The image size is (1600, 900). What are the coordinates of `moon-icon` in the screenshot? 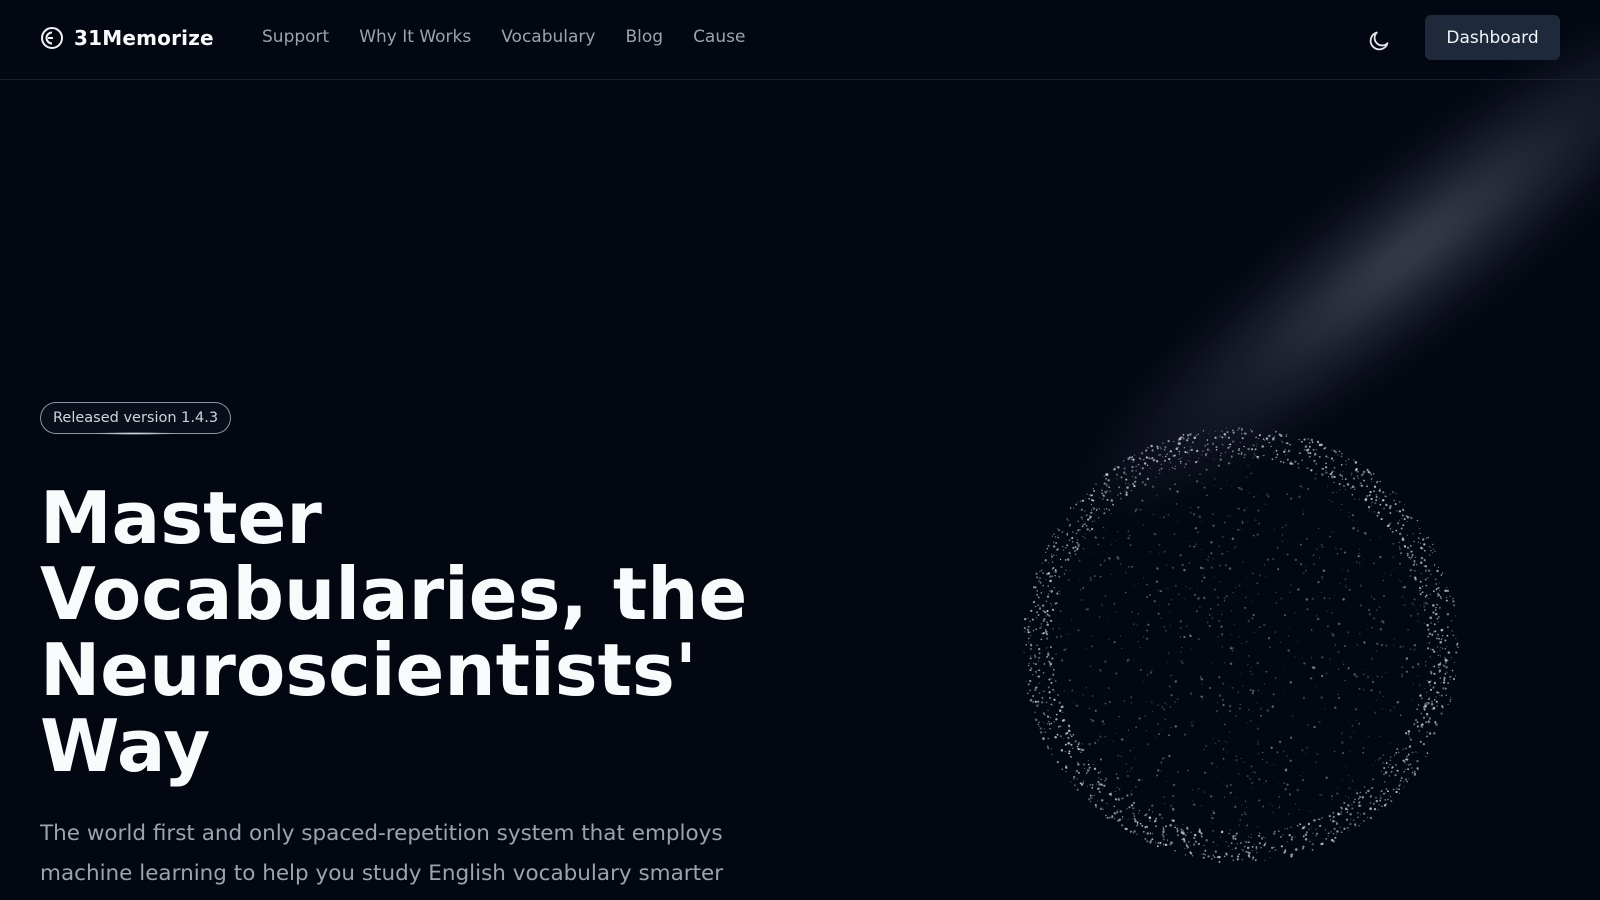 It's located at (1379, 41).